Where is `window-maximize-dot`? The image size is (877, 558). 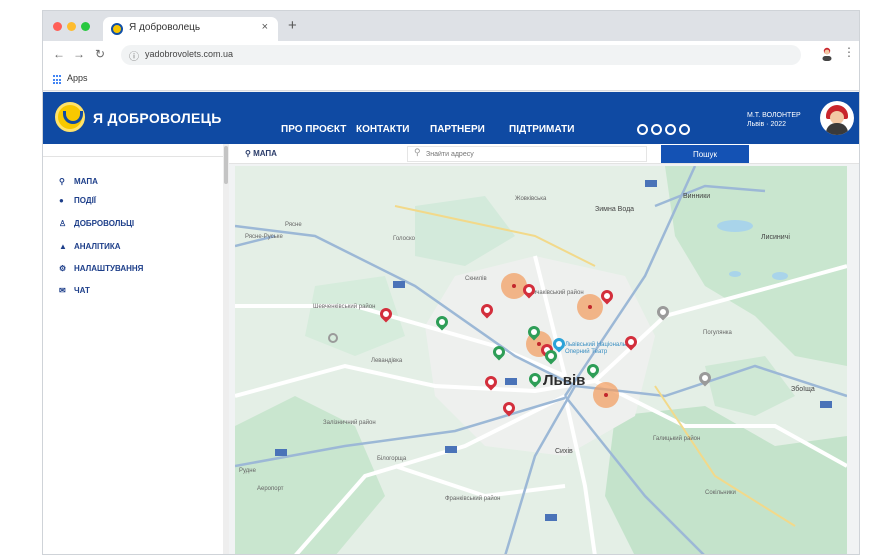
window-maximize-dot is located at coordinates (85, 26).